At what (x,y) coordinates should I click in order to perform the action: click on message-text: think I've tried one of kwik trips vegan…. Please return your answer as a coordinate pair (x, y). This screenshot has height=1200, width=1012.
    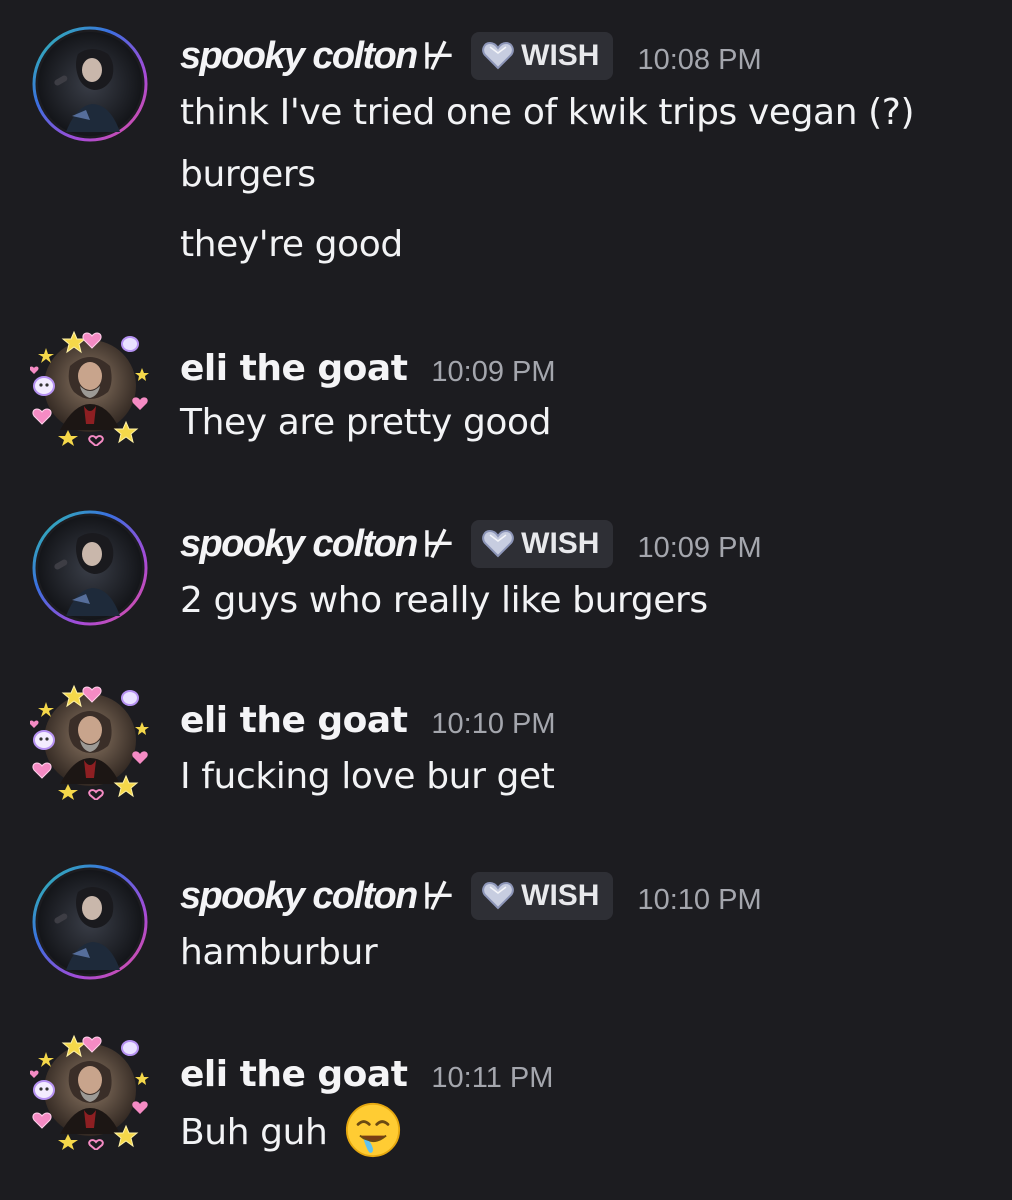
    Looking at the image, I should click on (547, 112).